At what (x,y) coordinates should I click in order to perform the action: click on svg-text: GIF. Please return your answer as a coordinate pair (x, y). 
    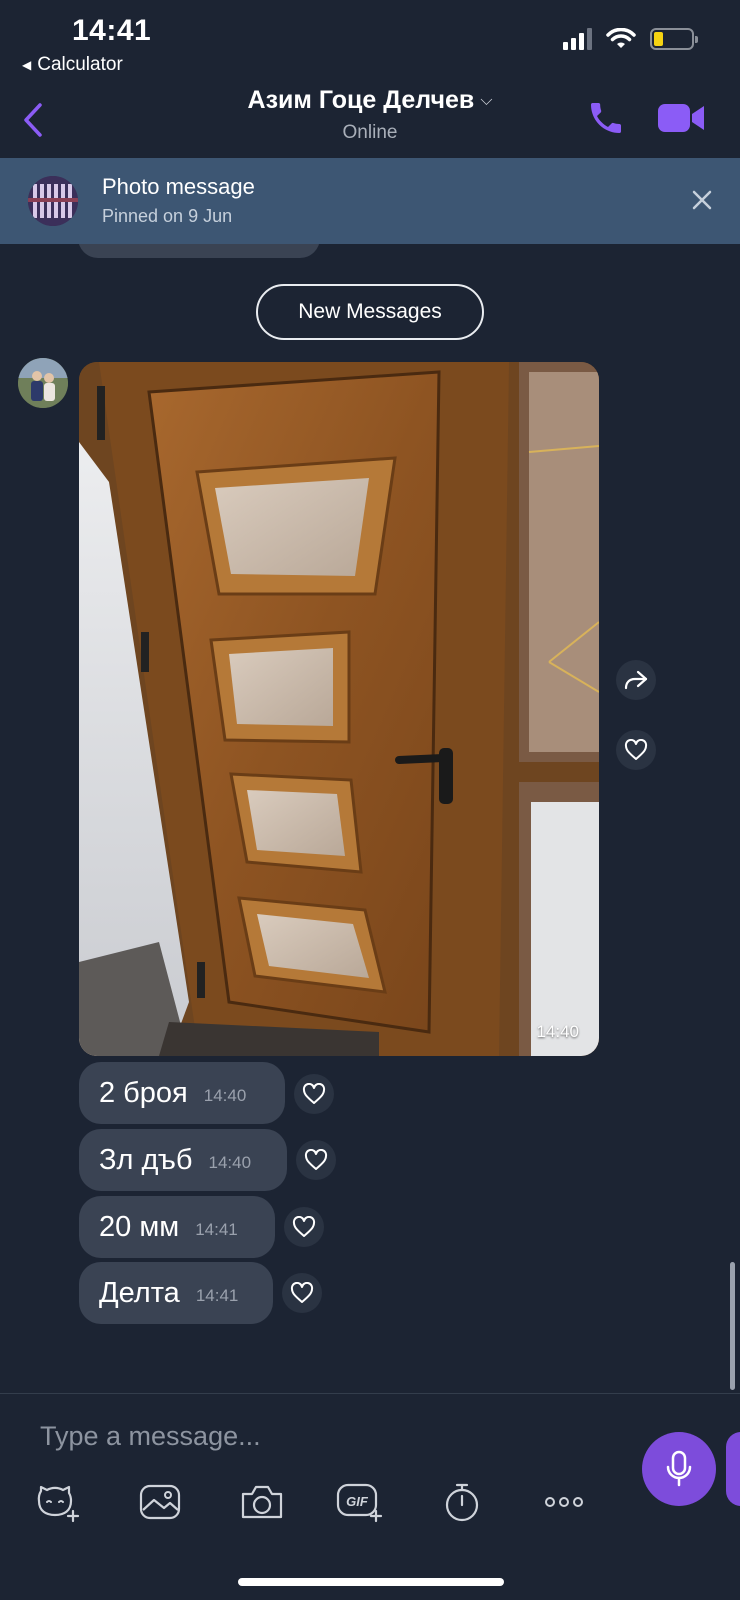
    Looking at the image, I should click on (357, 1501).